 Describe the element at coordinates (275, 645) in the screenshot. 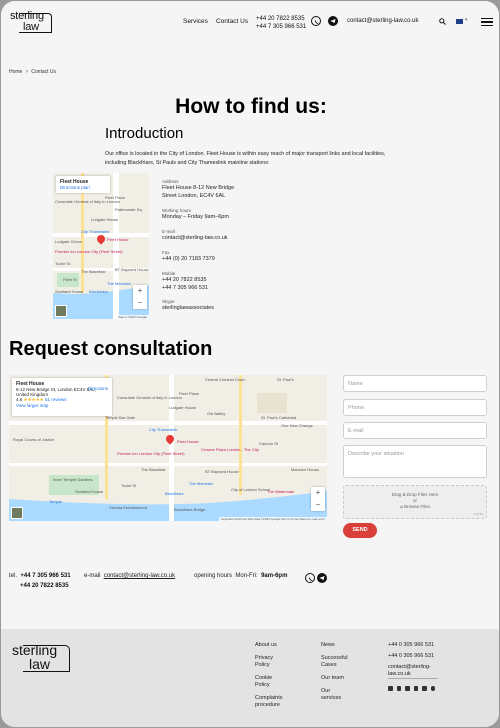

I see `footer-about-us: About us` at that location.